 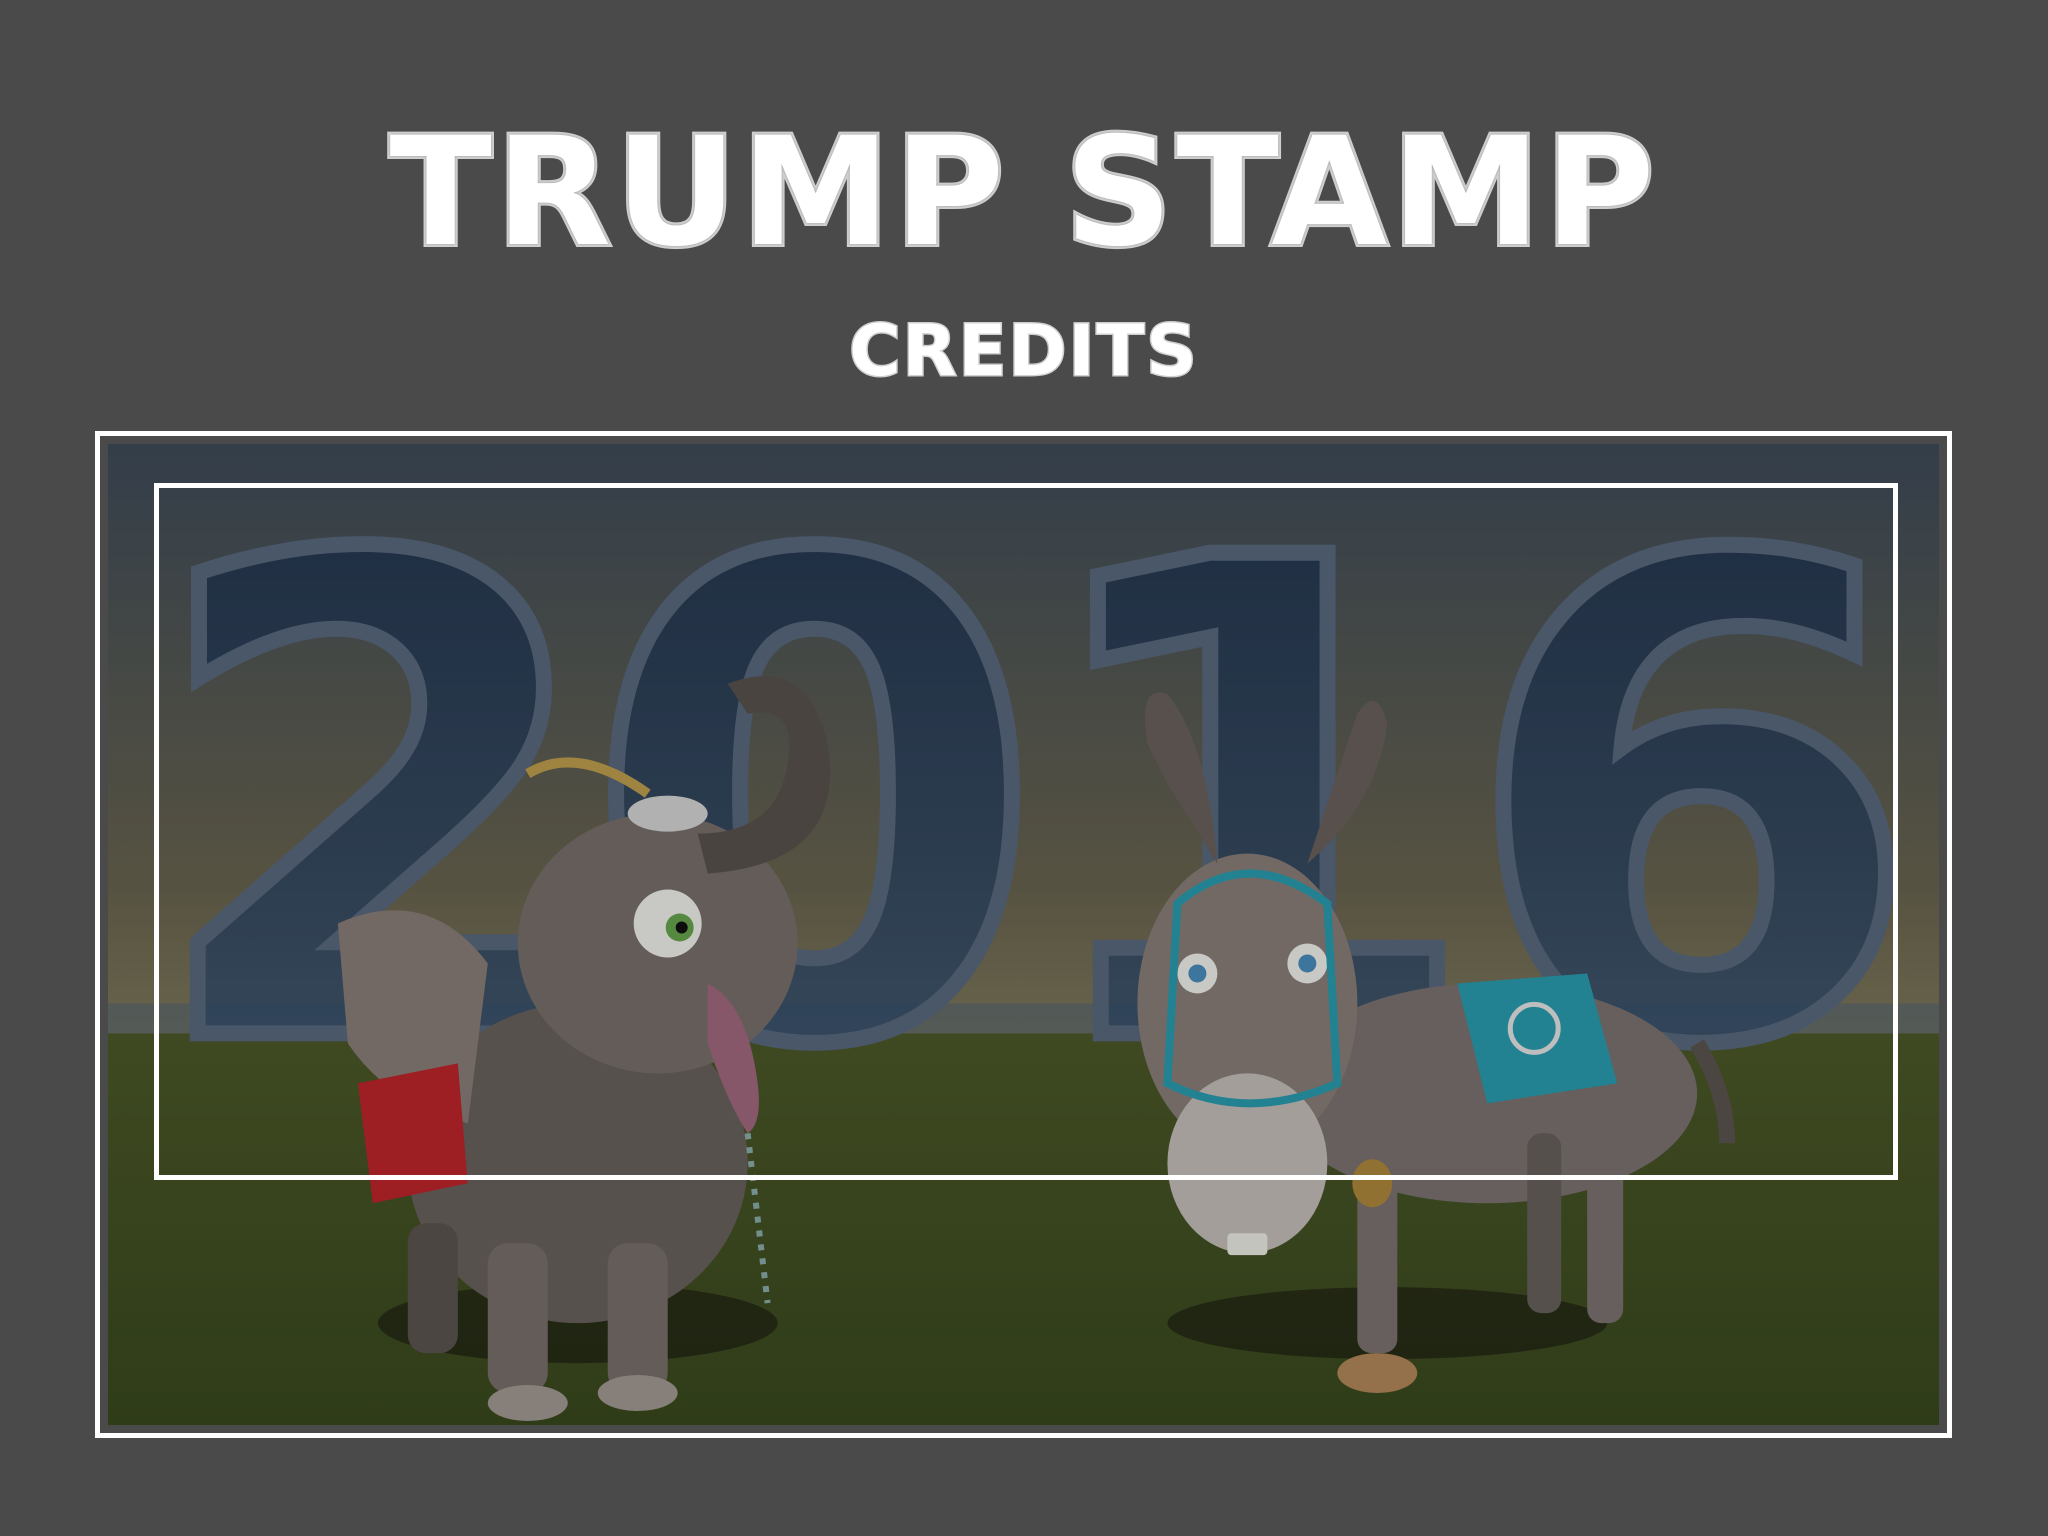 I want to click on credits-heading: CREDITS, so click(x=1023, y=351).